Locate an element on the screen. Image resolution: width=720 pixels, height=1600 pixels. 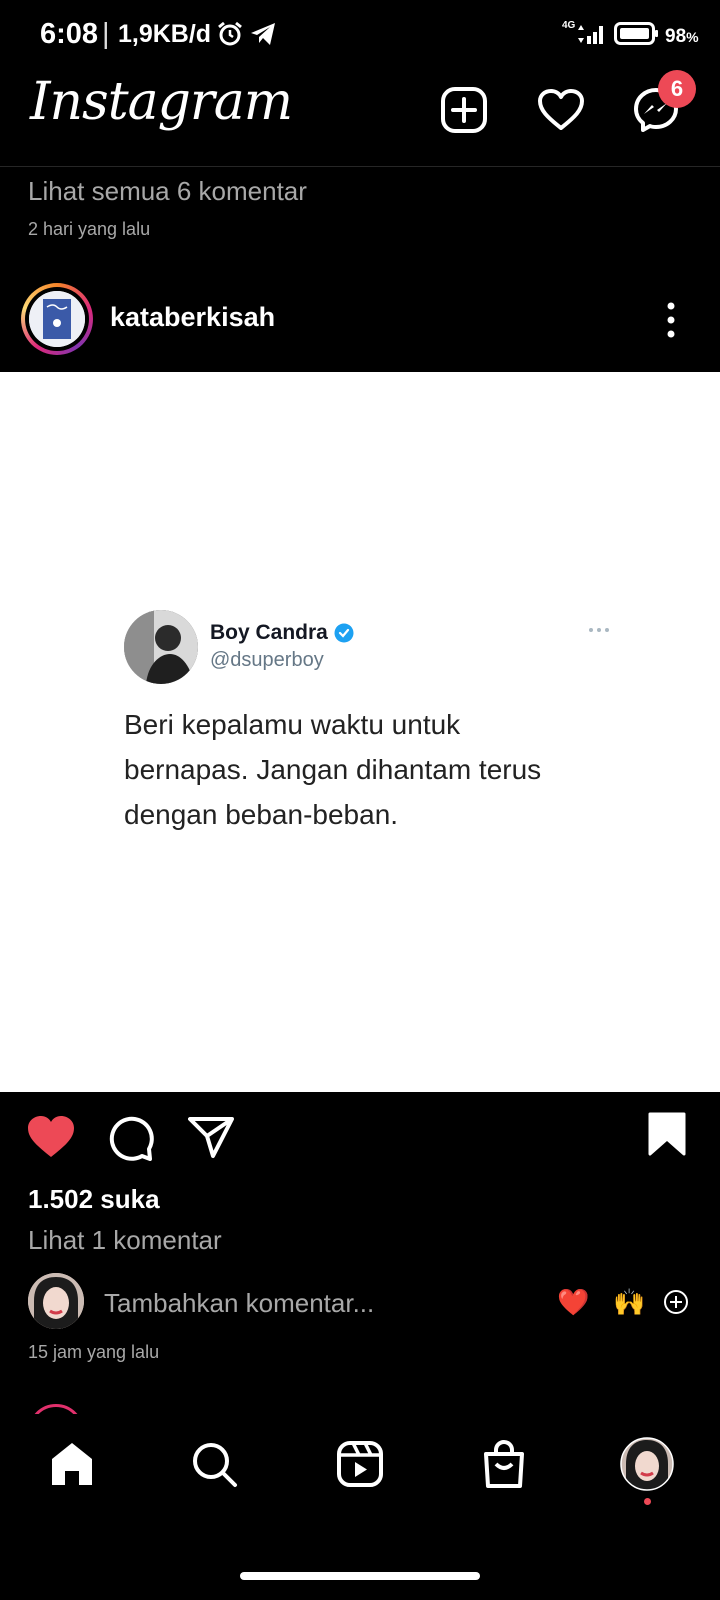
like-button is located at coordinates (51, 1139).